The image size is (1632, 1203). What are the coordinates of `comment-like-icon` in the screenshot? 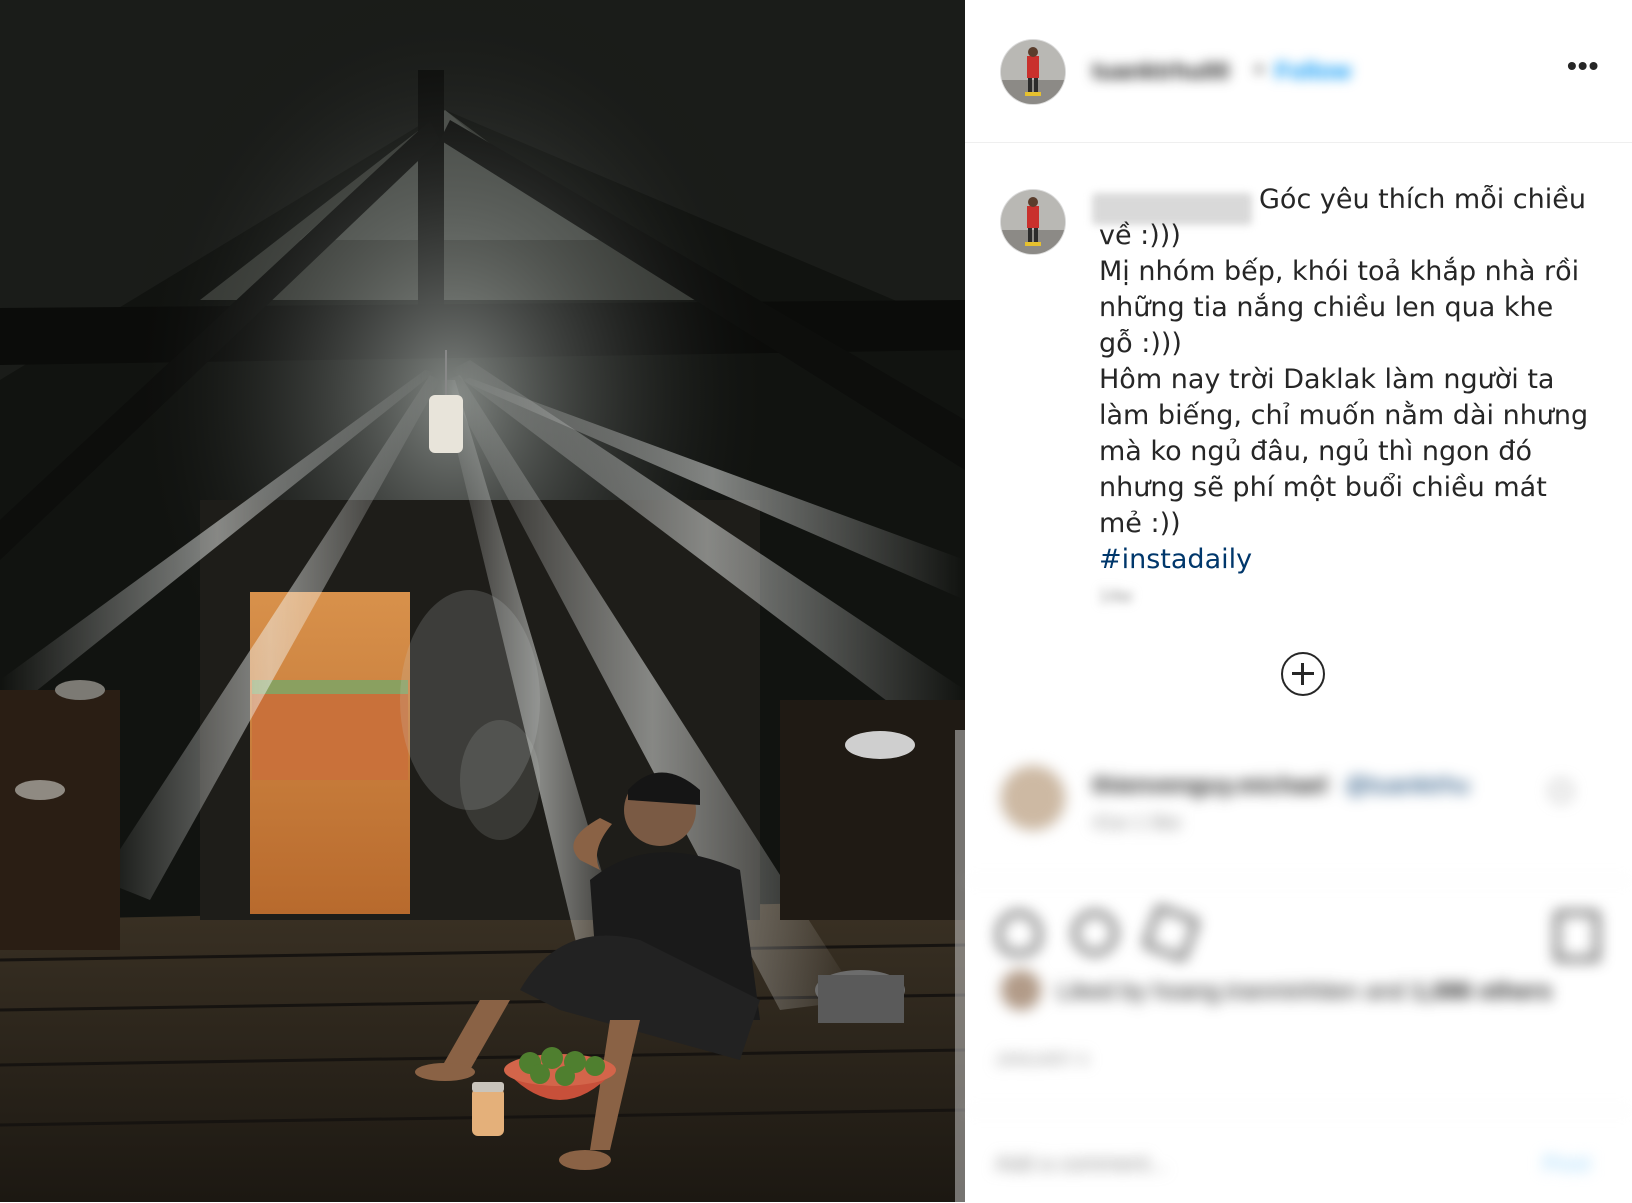 It's located at (1561, 791).